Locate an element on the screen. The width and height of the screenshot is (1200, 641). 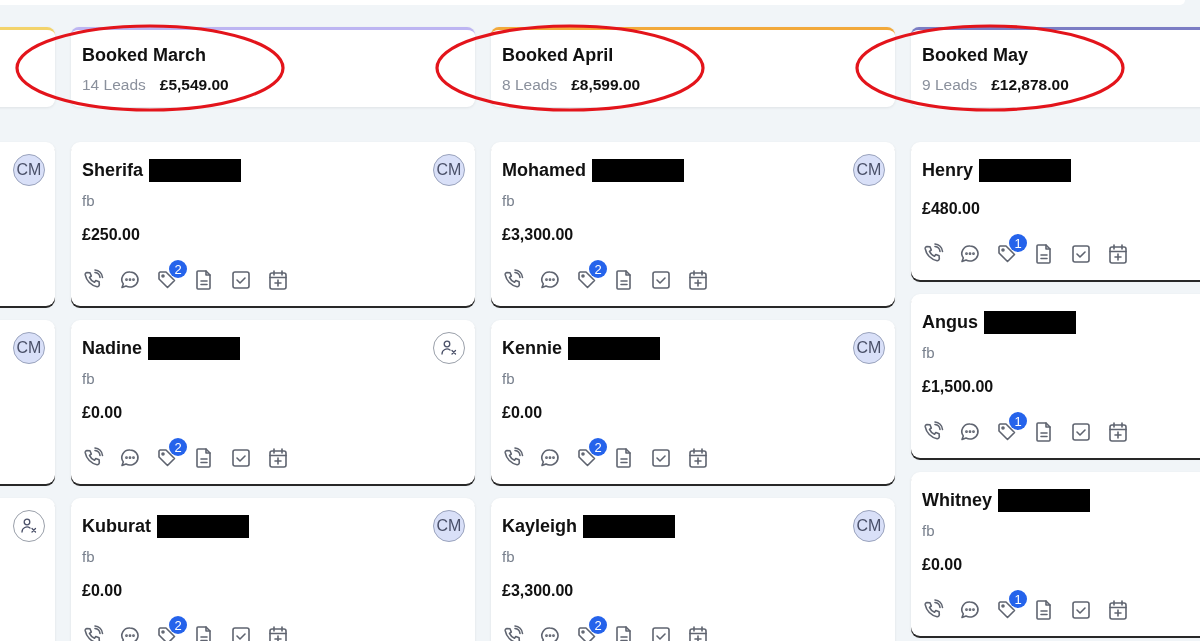
lead-name: Whitney is located at coordinates (957, 500).